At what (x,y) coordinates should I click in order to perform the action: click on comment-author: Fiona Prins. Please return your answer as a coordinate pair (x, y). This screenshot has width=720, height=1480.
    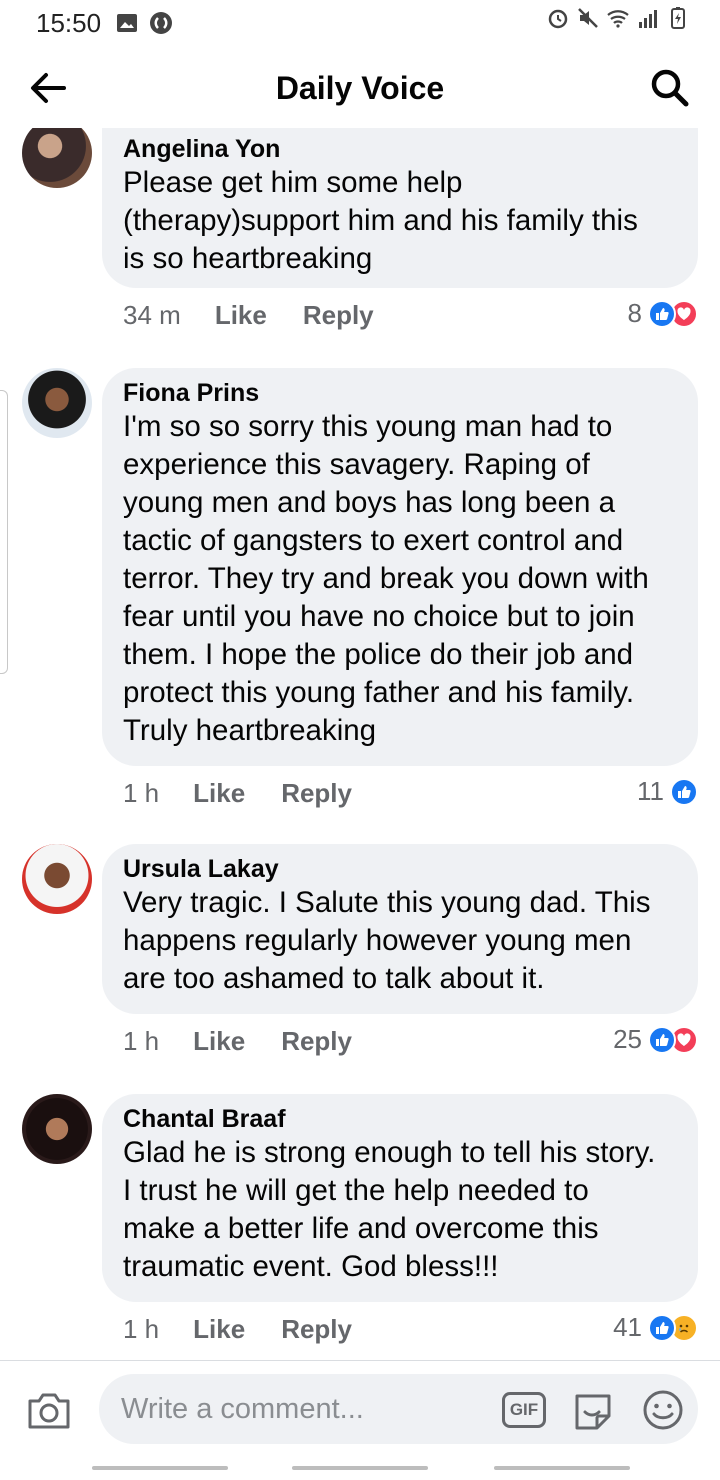
    Looking at the image, I should click on (399, 393).